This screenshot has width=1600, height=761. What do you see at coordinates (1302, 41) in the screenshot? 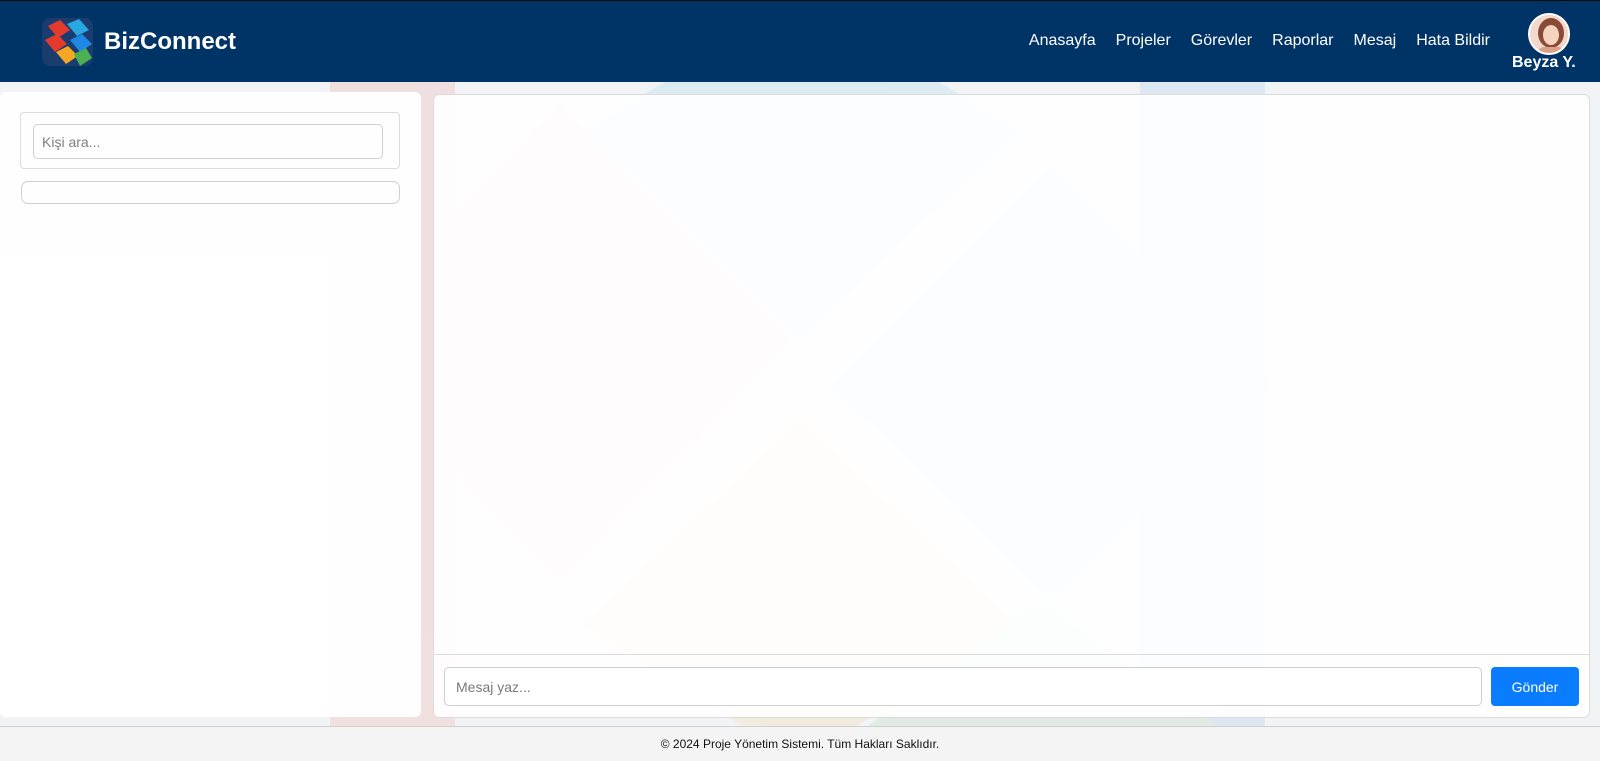
I see `nav-item-raporlar: Raporlar` at bounding box center [1302, 41].